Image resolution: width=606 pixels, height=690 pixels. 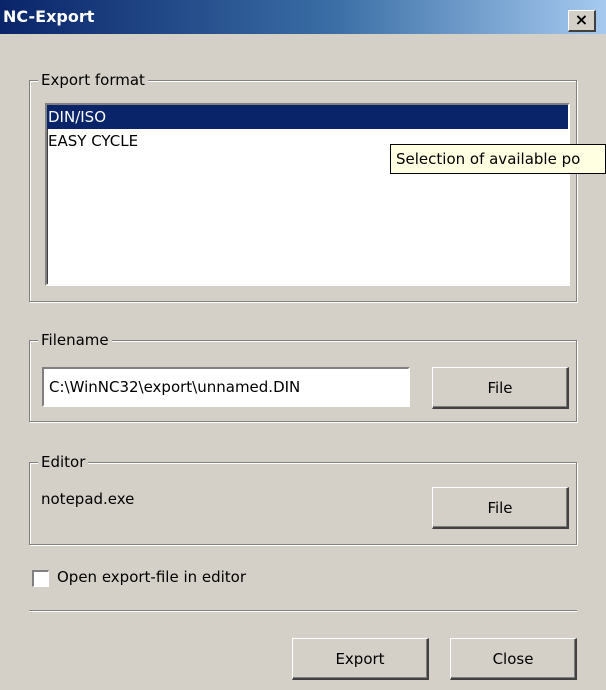 What do you see at coordinates (307, 117) in the screenshot?
I see `list-item-din-iso: DIN/ISO` at bounding box center [307, 117].